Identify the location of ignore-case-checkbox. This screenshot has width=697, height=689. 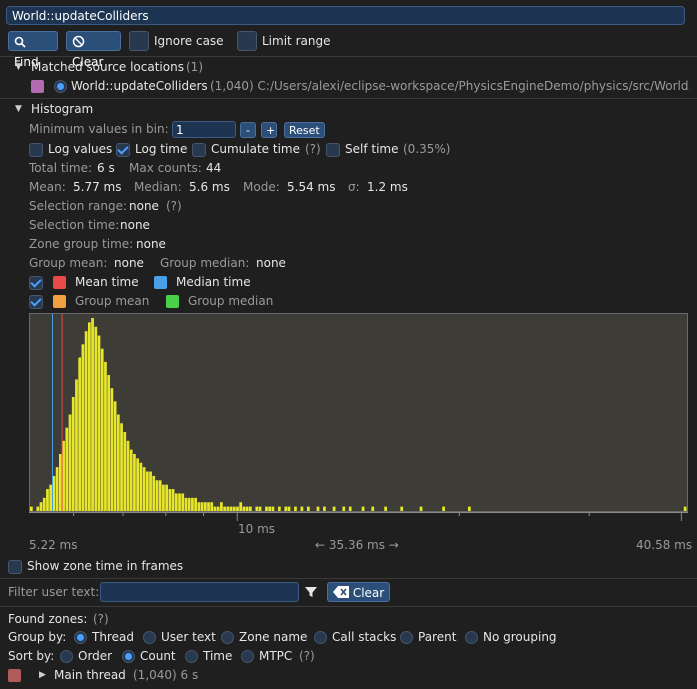
(139, 41).